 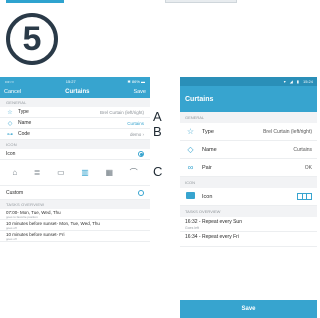 What do you see at coordinates (121, 112) in the screenshot?
I see `ios-type-value: Brel Curtain (left/right)` at bounding box center [121, 112].